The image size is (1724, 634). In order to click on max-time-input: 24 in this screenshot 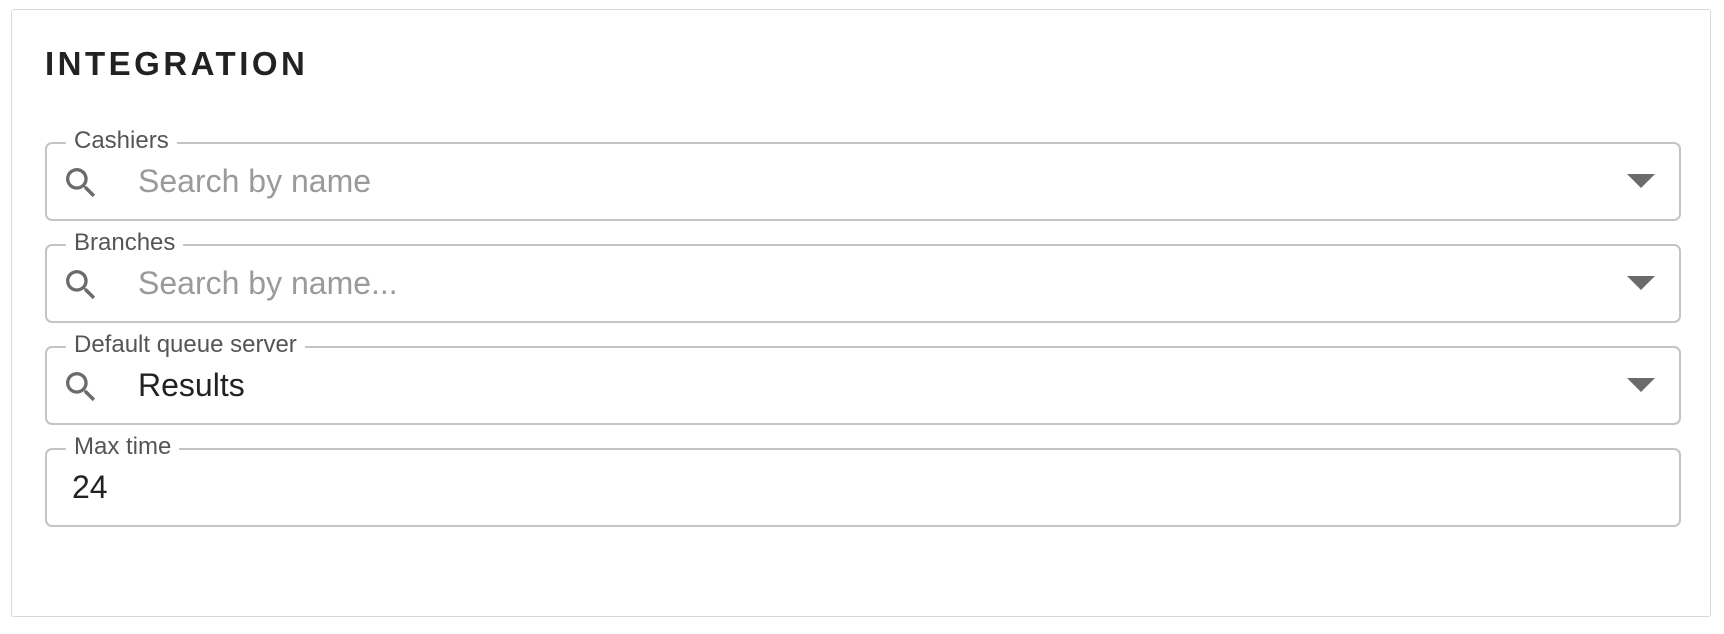, I will do `click(90, 487)`.